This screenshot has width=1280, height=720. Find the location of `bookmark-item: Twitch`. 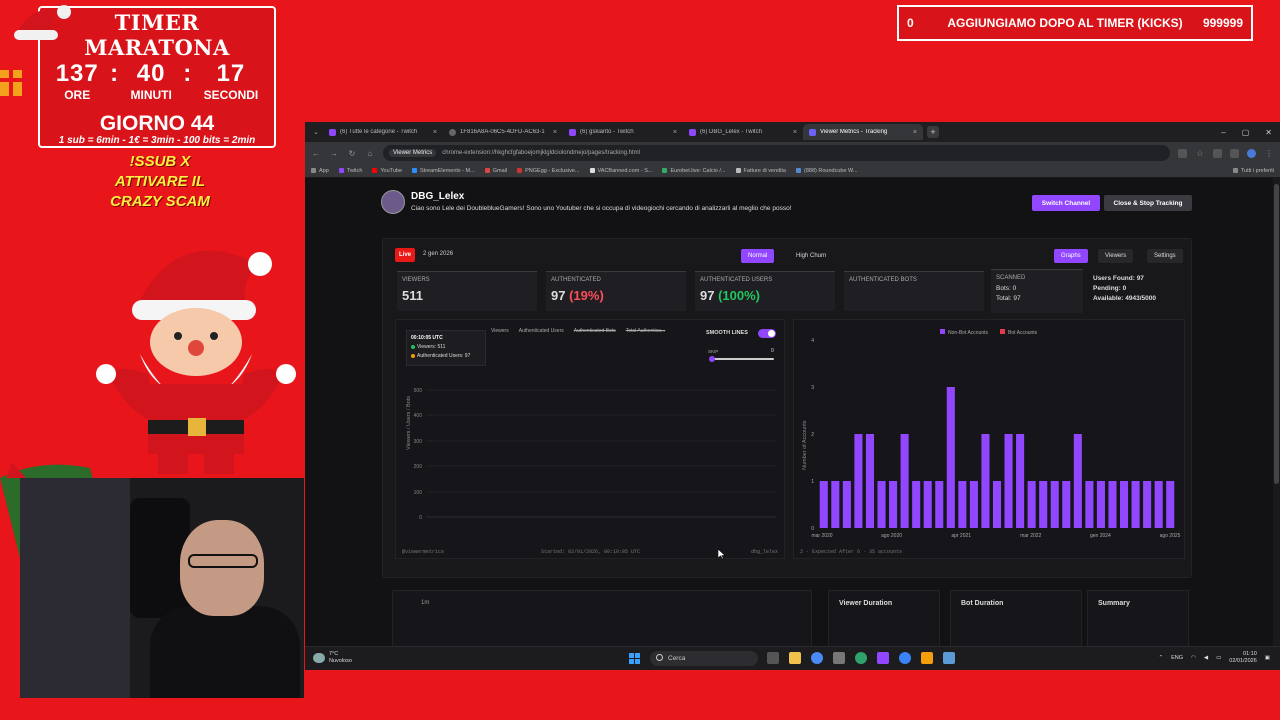

bookmark-item: Twitch is located at coordinates (350, 171).